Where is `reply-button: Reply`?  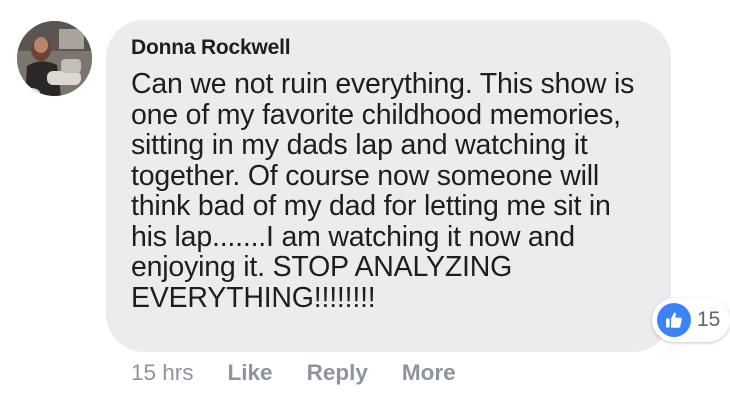 reply-button: Reply is located at coordinates (337, 373).